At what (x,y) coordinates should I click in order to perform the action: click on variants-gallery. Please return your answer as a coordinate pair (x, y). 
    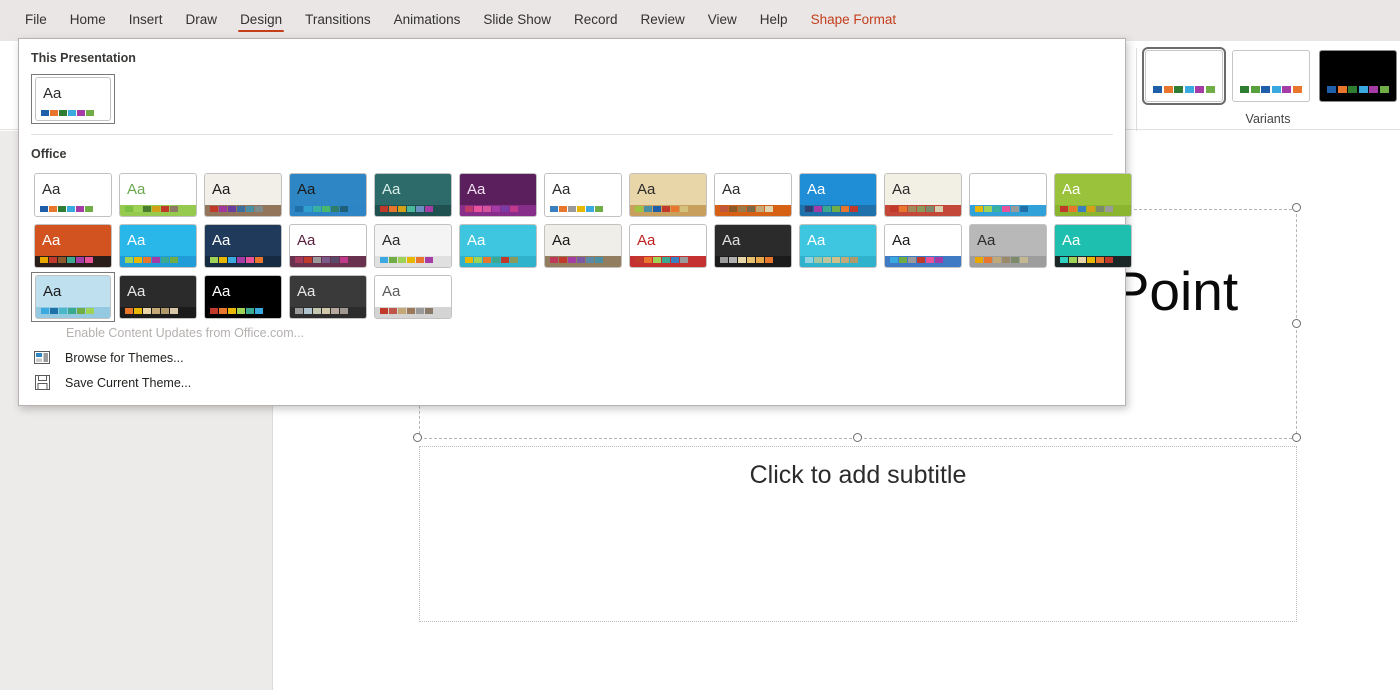
    Looking at the image, I should click on (1269, 76).